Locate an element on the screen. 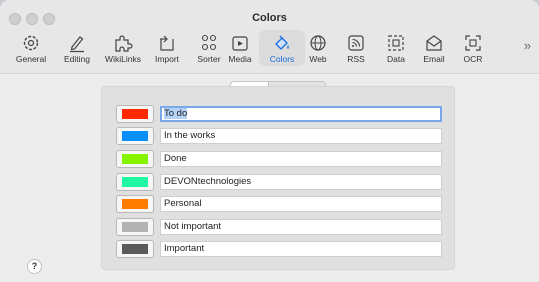 The image size is (539, 282). label-name-field: Not important is located at coordinates (301, 227).